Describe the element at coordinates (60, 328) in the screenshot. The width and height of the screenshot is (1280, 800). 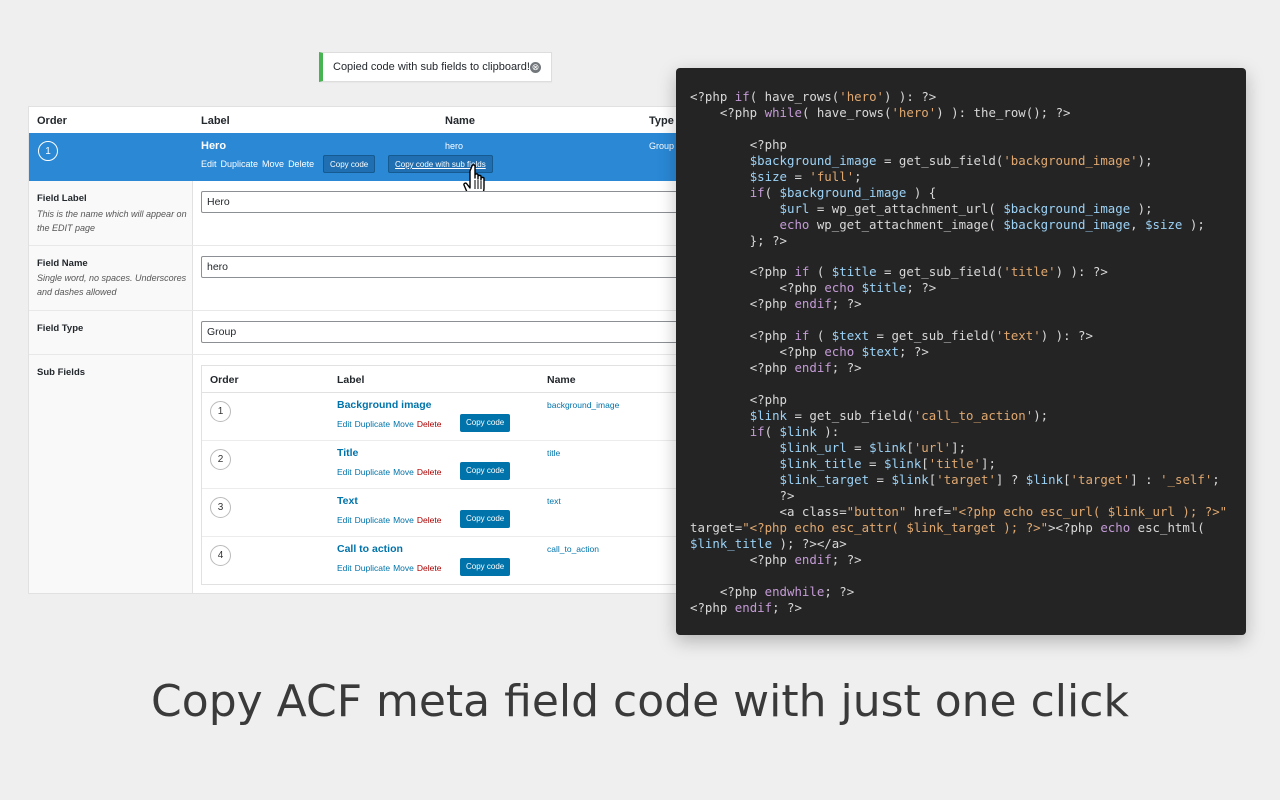
I see `field-type-title: Field Type` at that location.